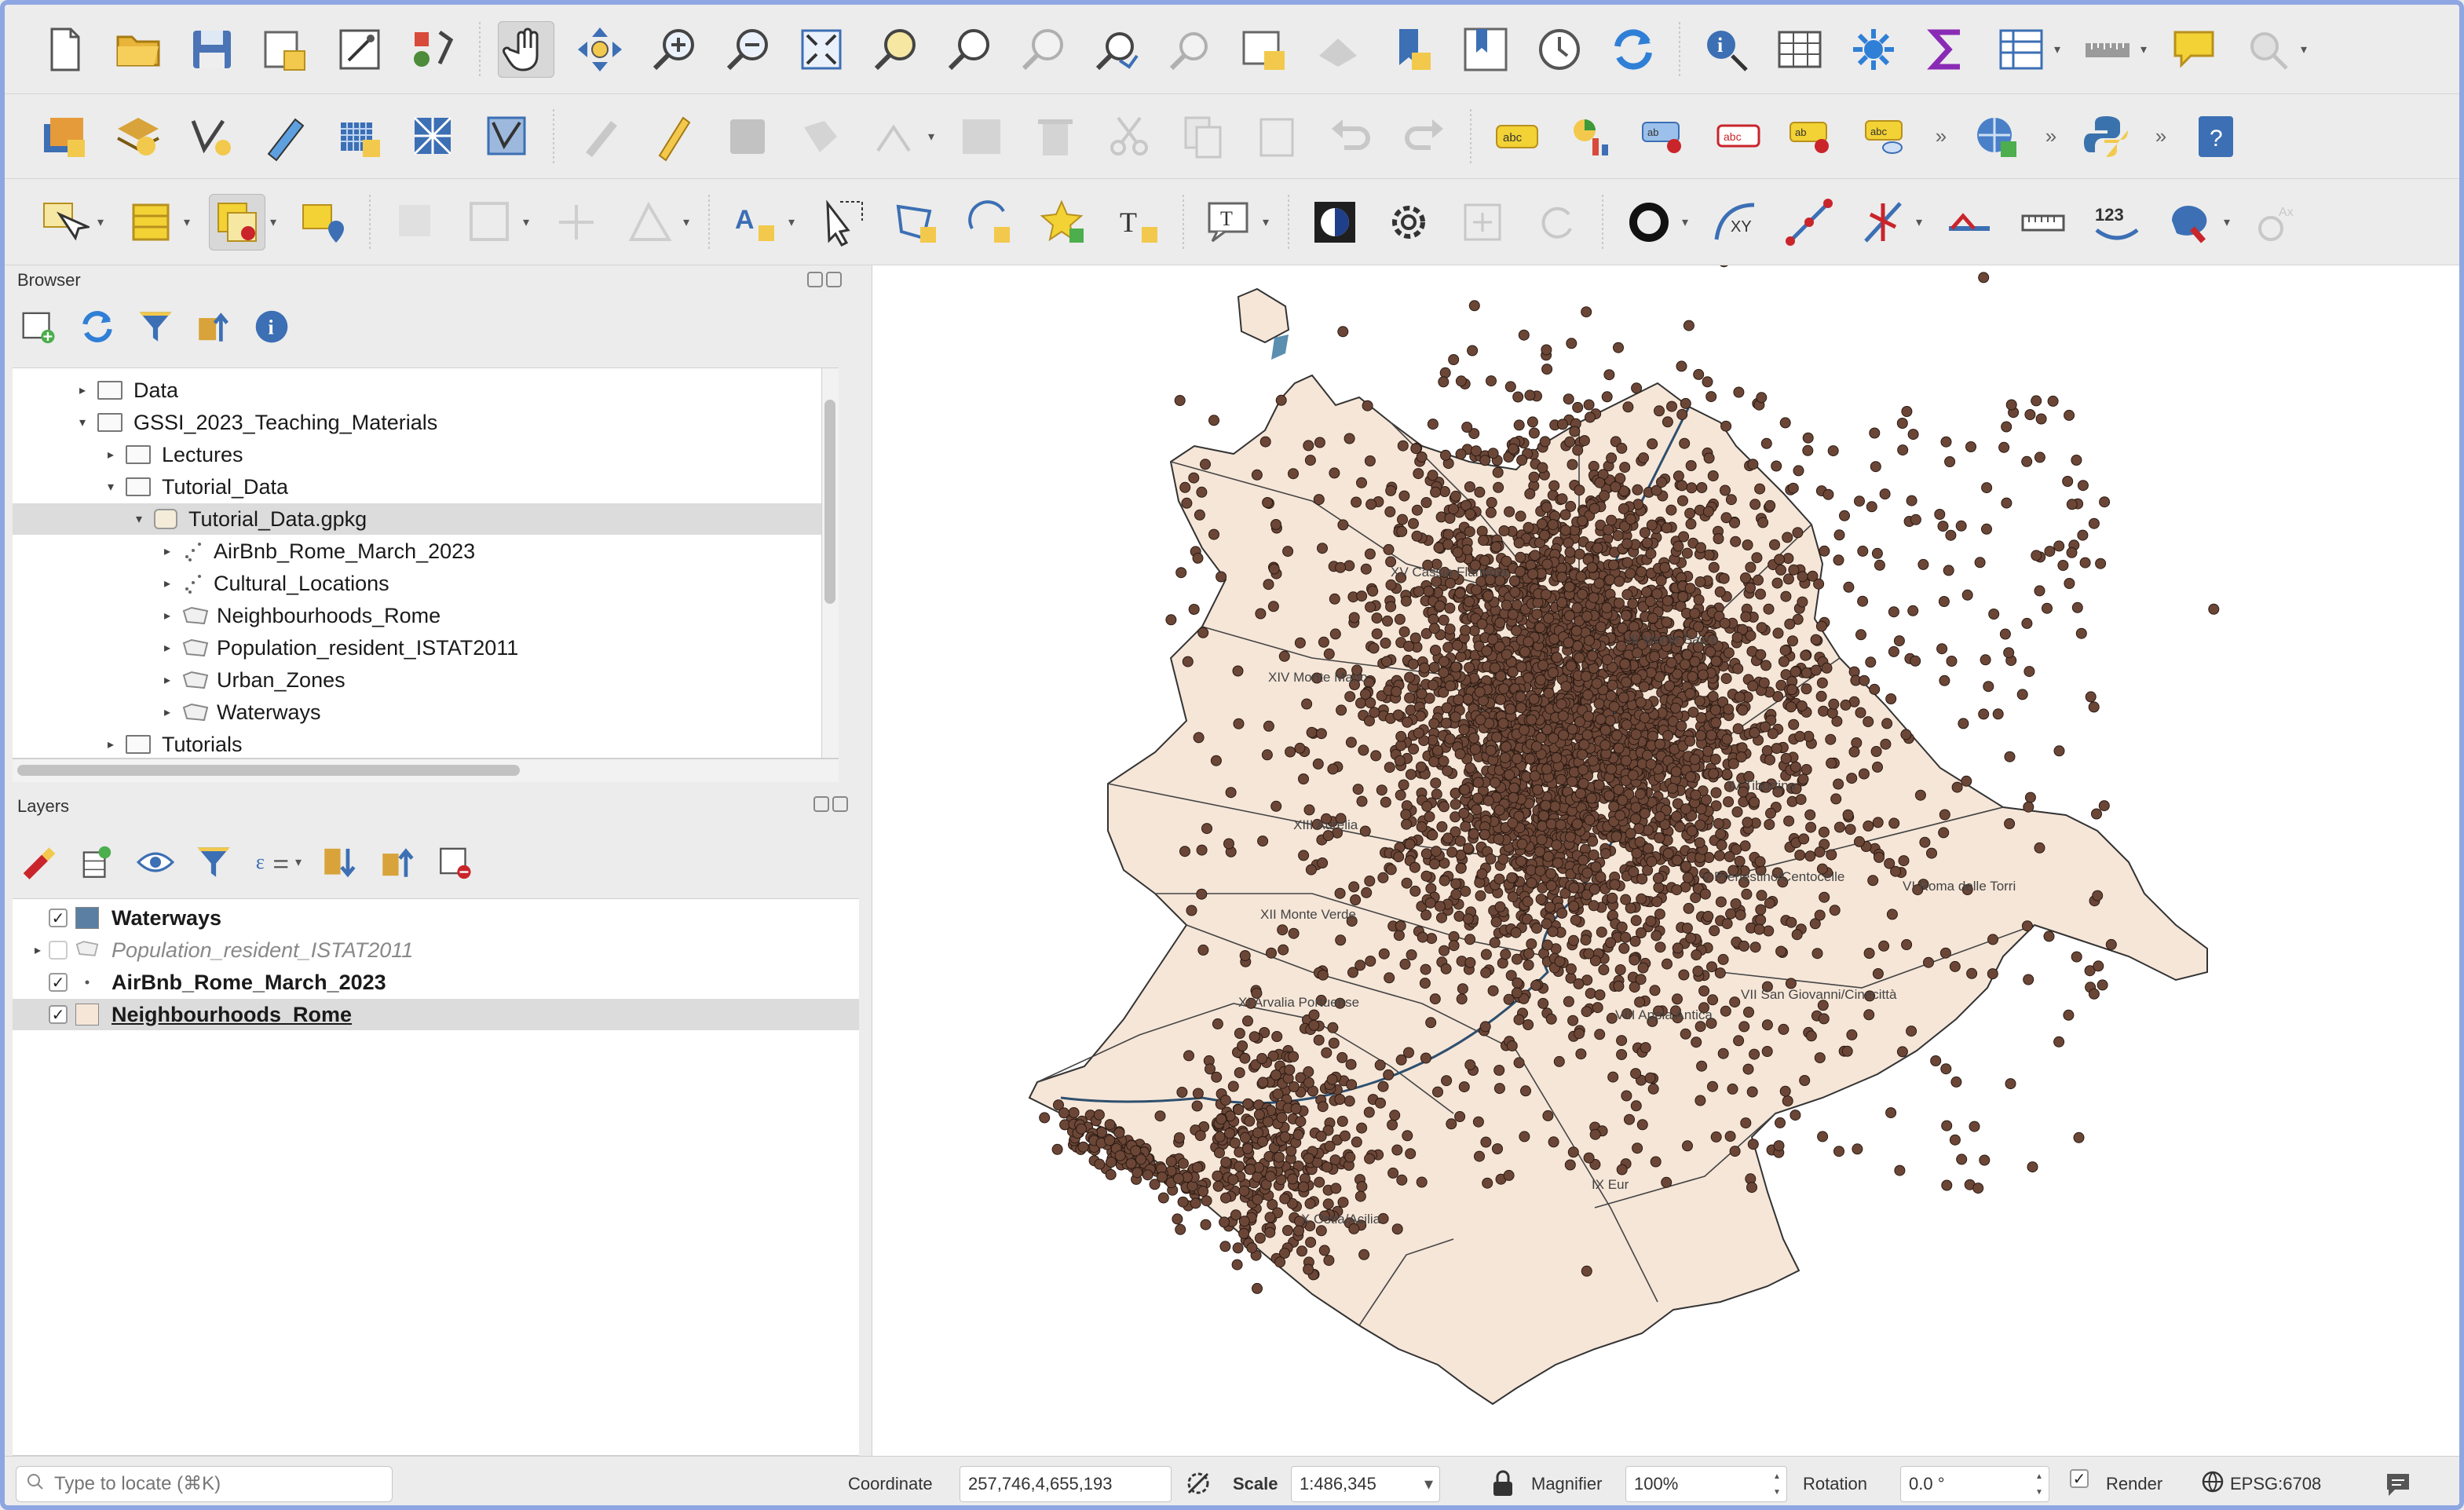 This screenshot has height=1510, width=2464. Describe the element at coordinates (1335, 222) in the screenshot. I see `mask-icon` at that location.